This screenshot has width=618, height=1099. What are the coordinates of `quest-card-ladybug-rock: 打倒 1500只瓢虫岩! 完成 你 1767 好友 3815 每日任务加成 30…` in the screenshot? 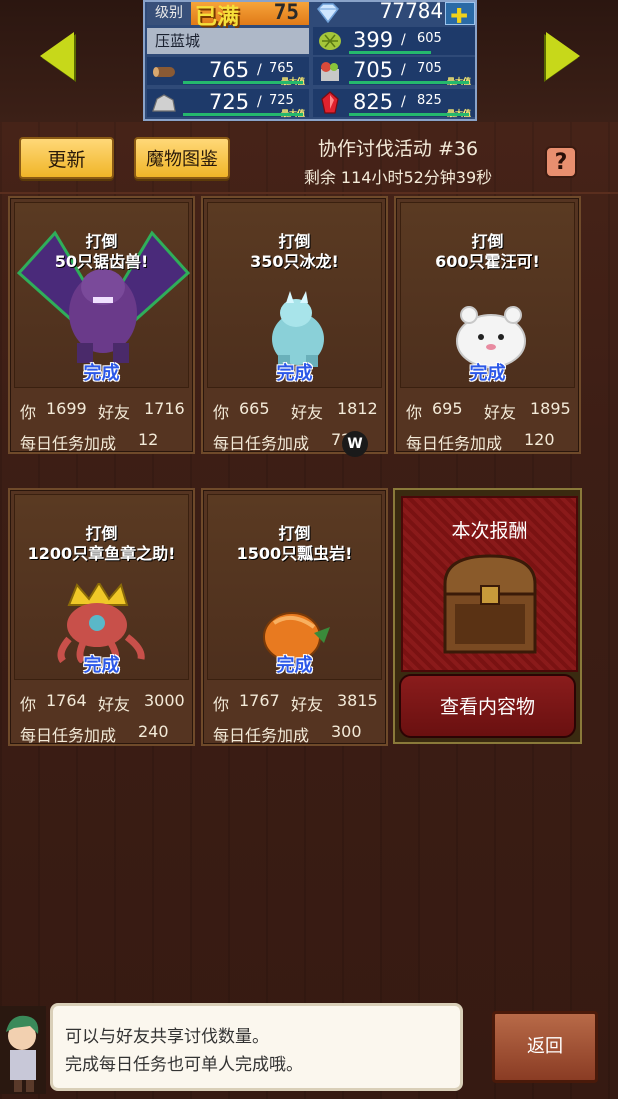 It's located at (294, 617).